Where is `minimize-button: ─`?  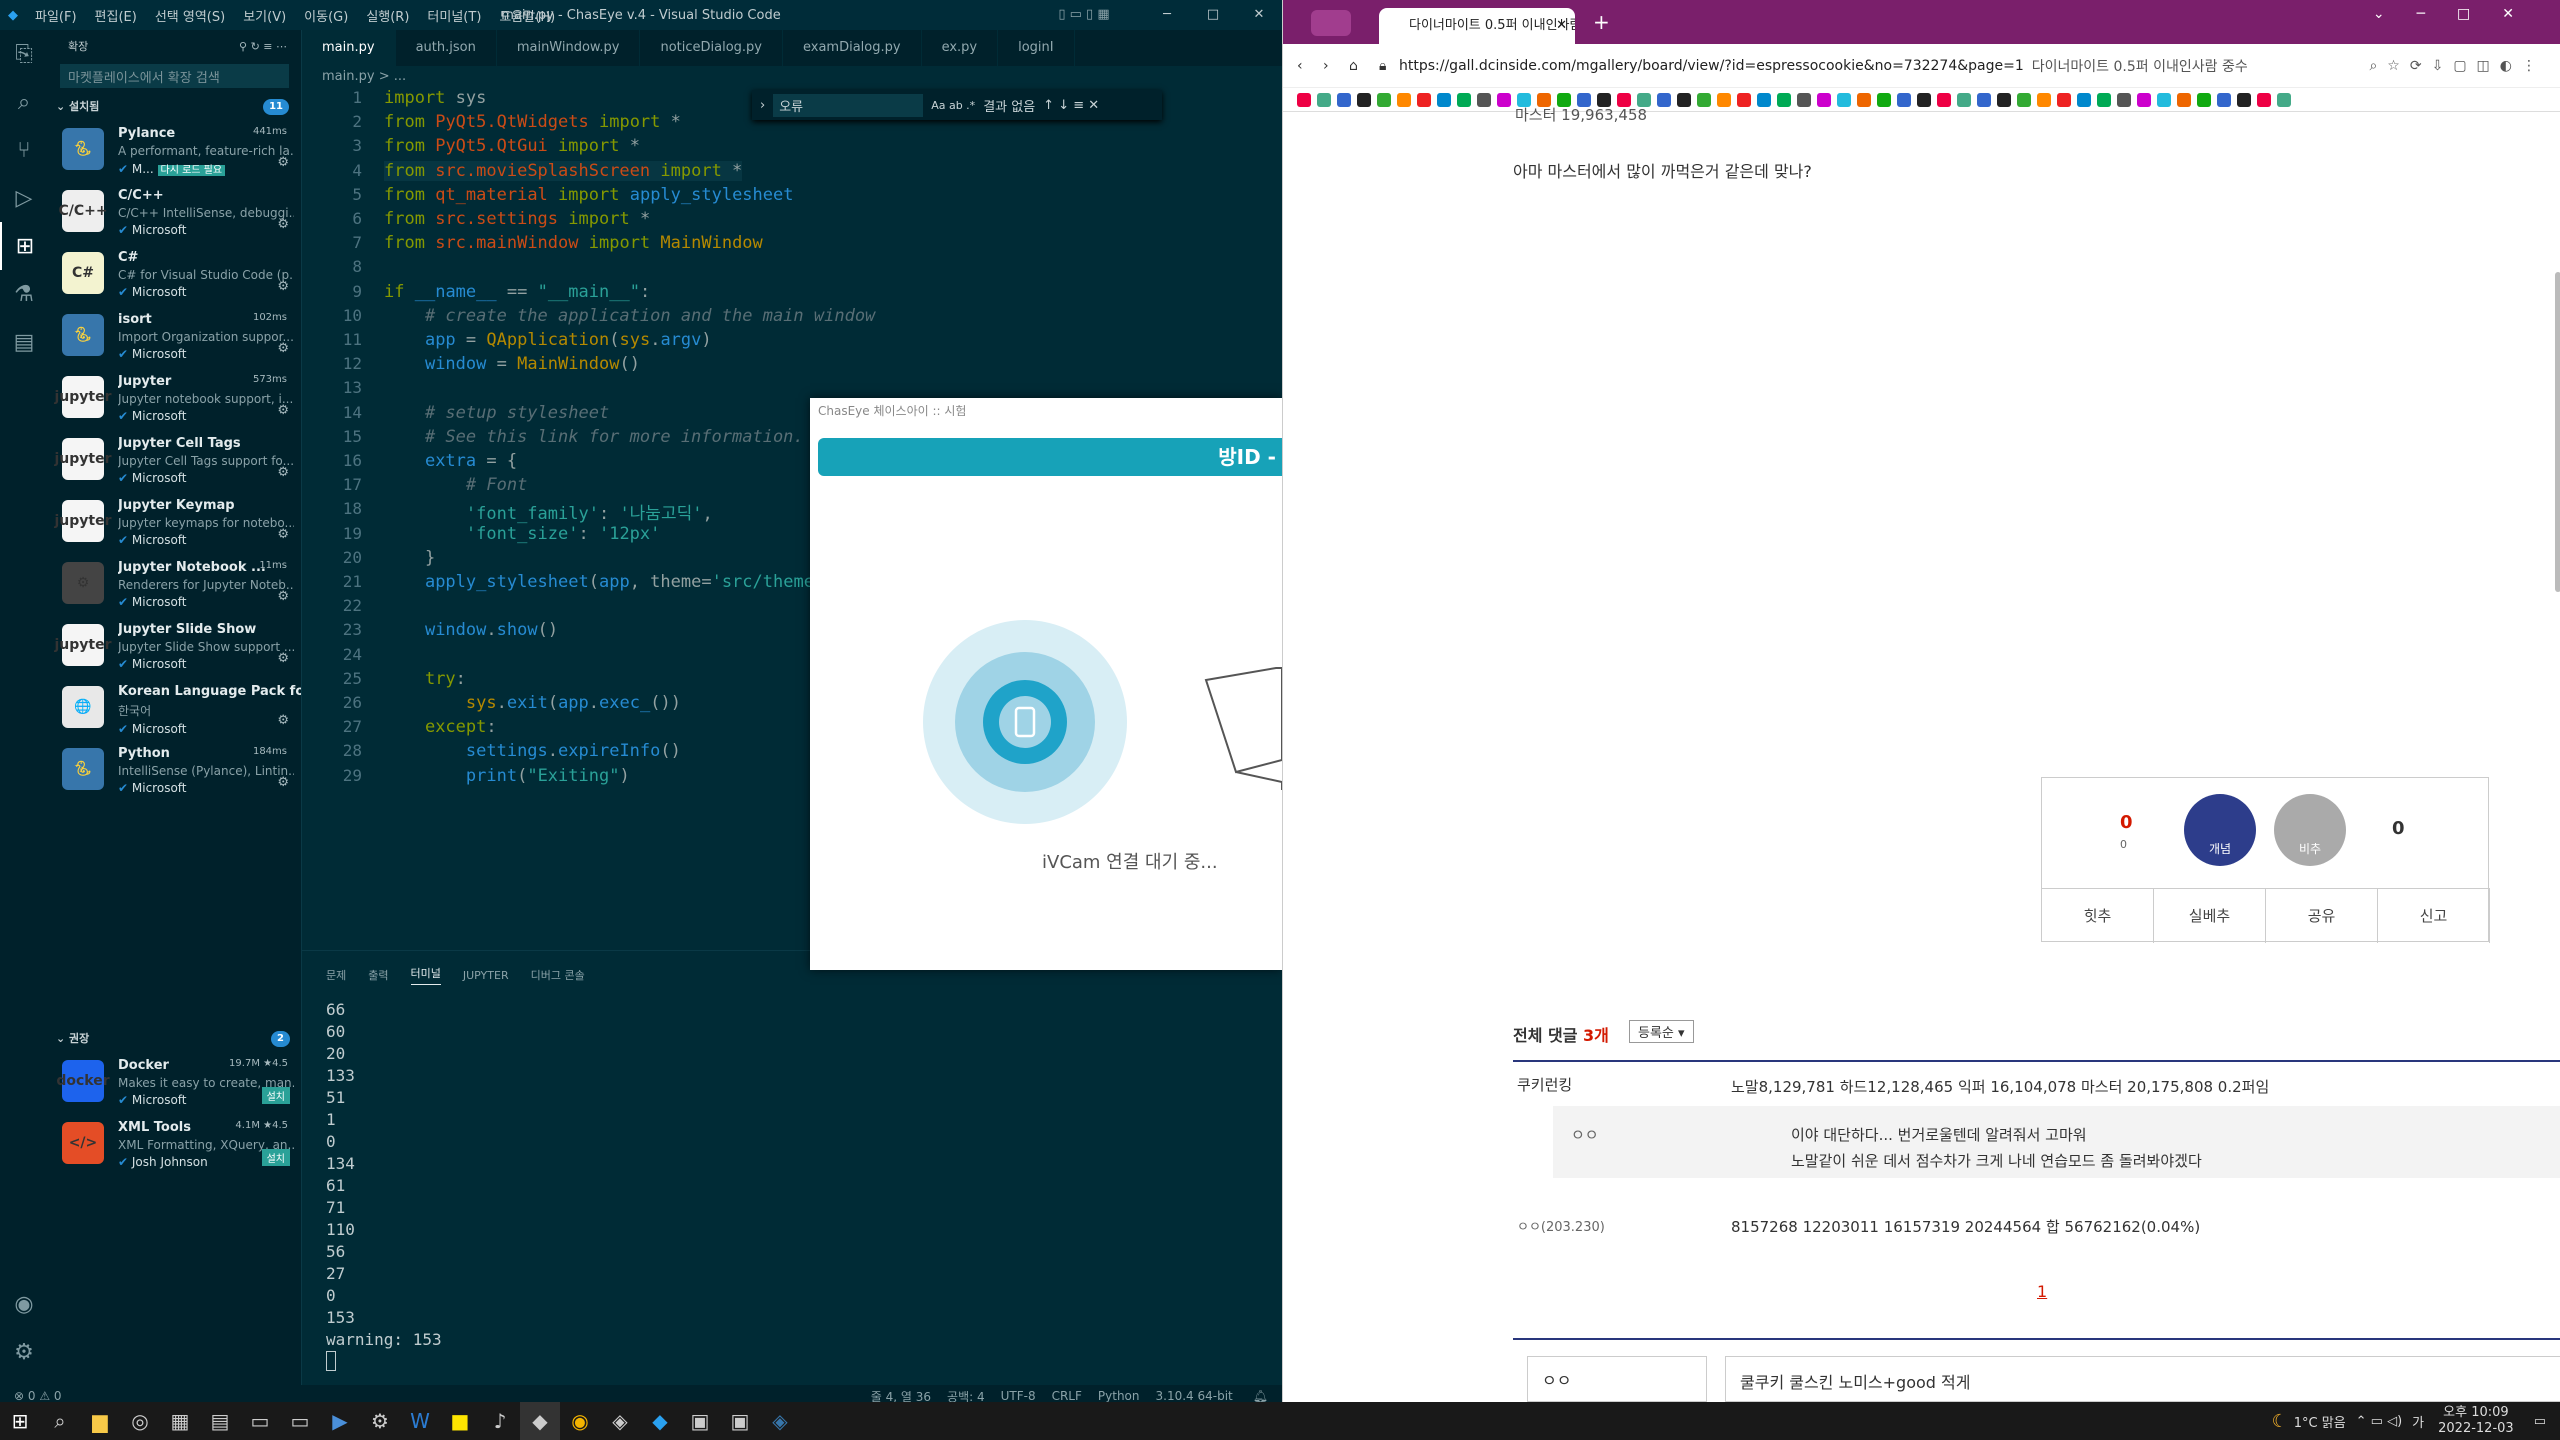
minimize-button: ─ is located at coordinates (1167, 15).